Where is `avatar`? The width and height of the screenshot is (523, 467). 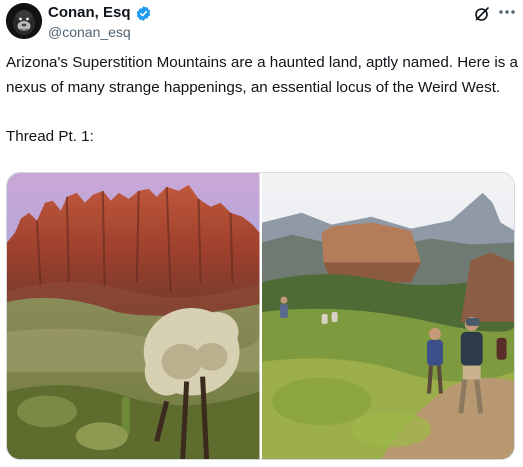
avatar is located at coordinates (24, 21).